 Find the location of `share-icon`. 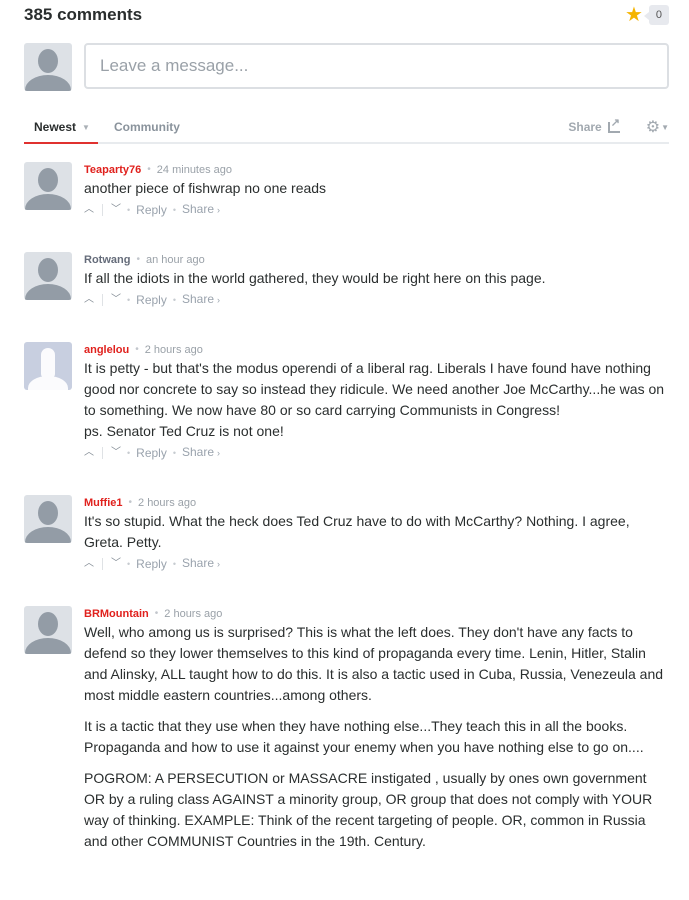

share-icon is located at coordinates (613, 124).